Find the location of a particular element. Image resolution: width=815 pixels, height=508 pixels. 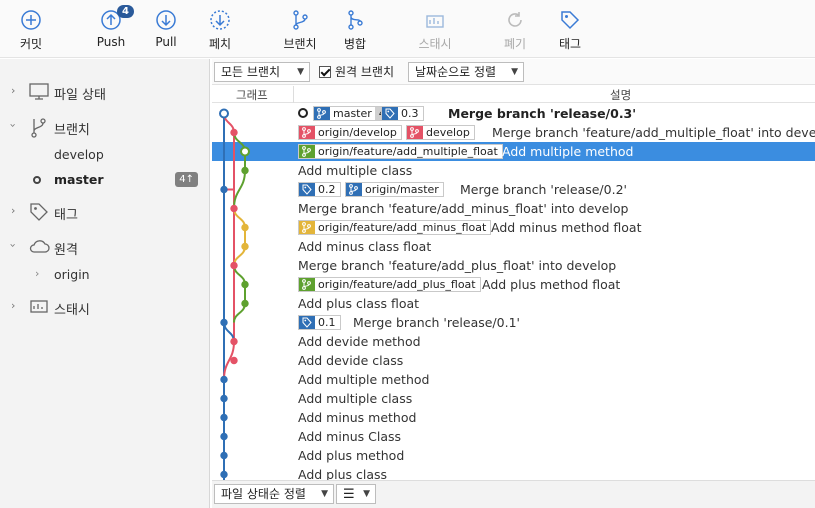

commit-row: Add minus method is located at coordinates (513, 417).